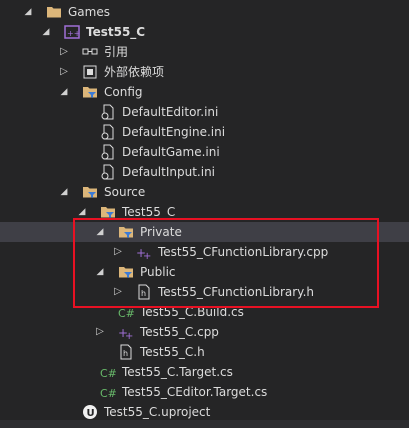 This screenshot has height=428, width=409. Describe the element at coordinates (90, 72) in the screenshot. I see `external-dependencies-icon` at that location.